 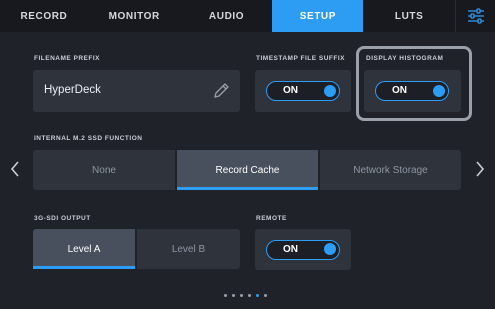 I want to click on tab-monitor: MONITOR, so click(x=134, y=16).